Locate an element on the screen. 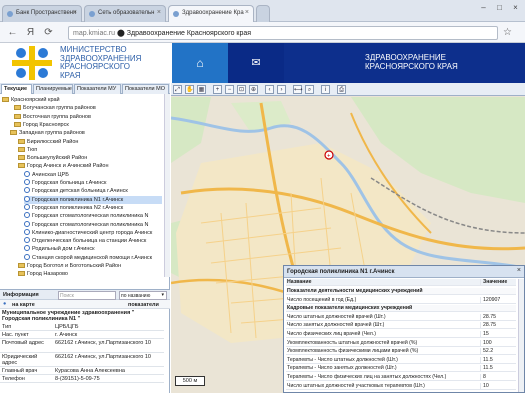 The height and width of the screenshot is (393, 525). refresh-icon: ⟳ is located at coordinates (48, 32).